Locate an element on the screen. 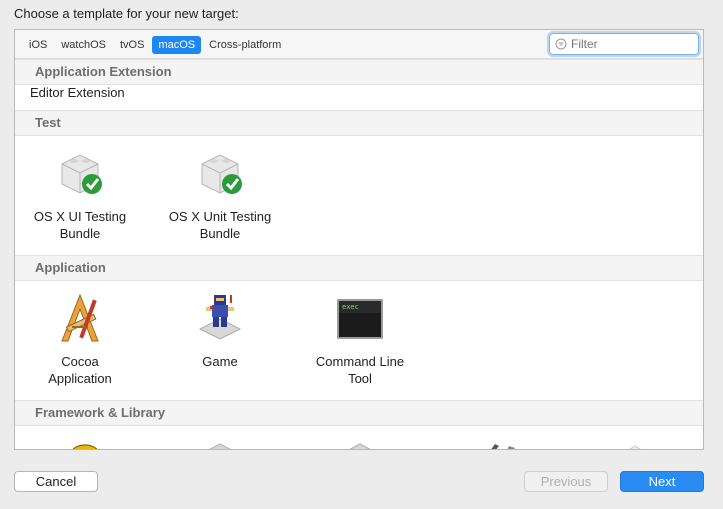  template-command-line-tool: exec Command Line Tool is located at coordinates (360, 339).